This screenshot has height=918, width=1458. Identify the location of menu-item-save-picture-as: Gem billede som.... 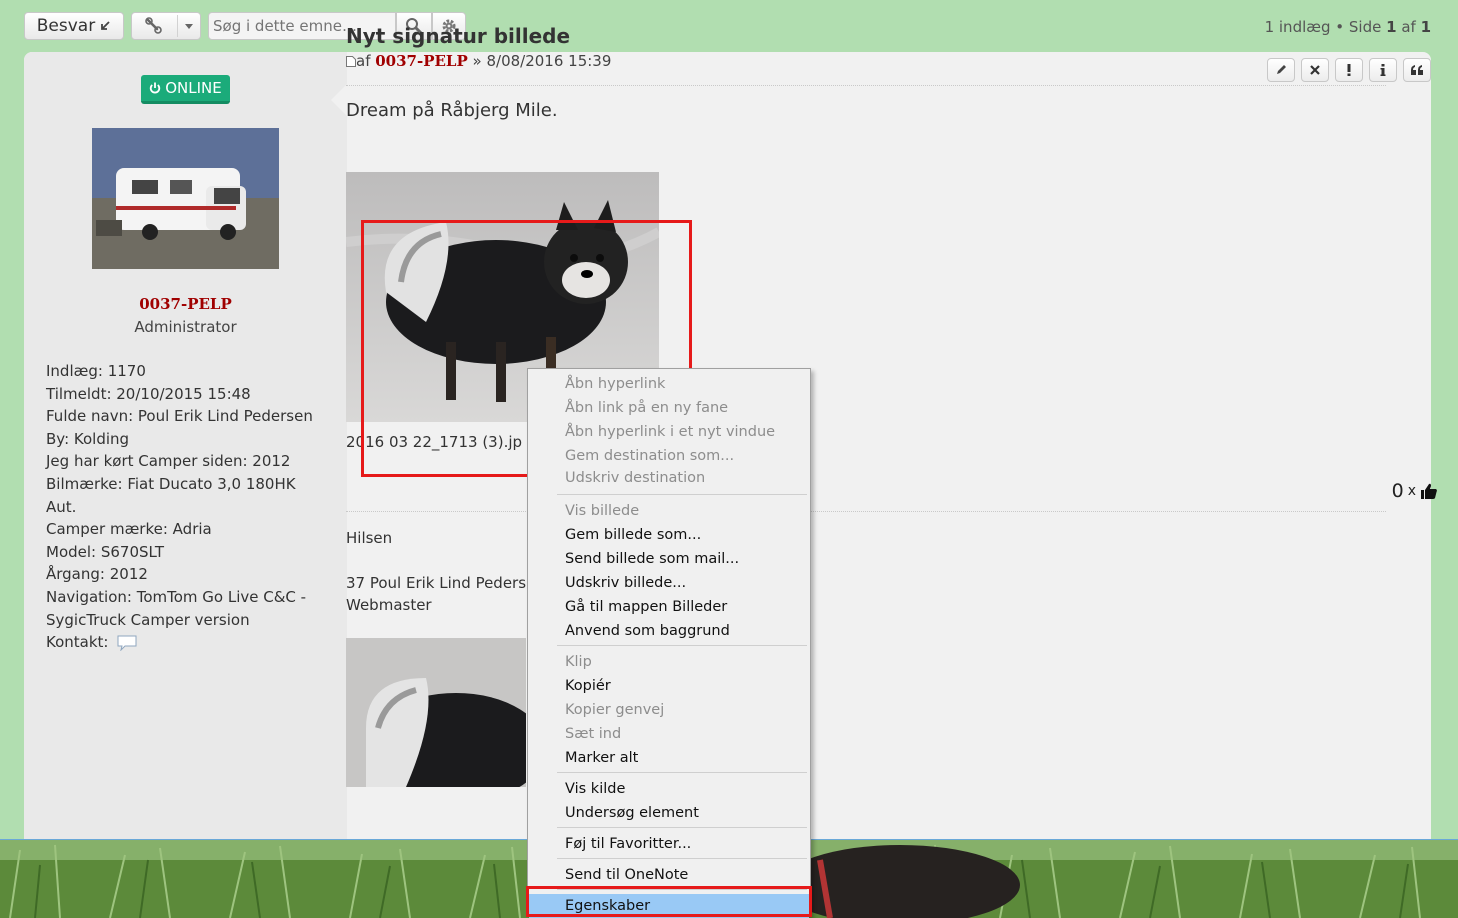
(669, 535).